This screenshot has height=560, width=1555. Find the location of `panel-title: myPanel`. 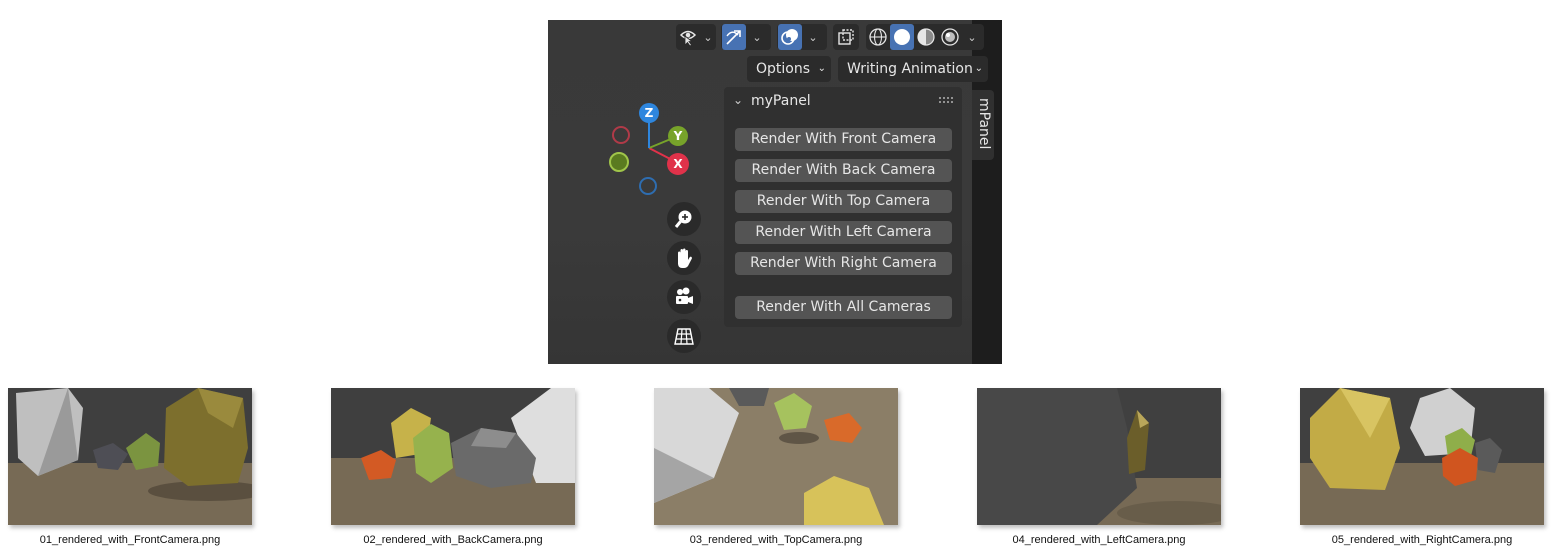

panel-title: myPanel is located at coordinates (781, 101).